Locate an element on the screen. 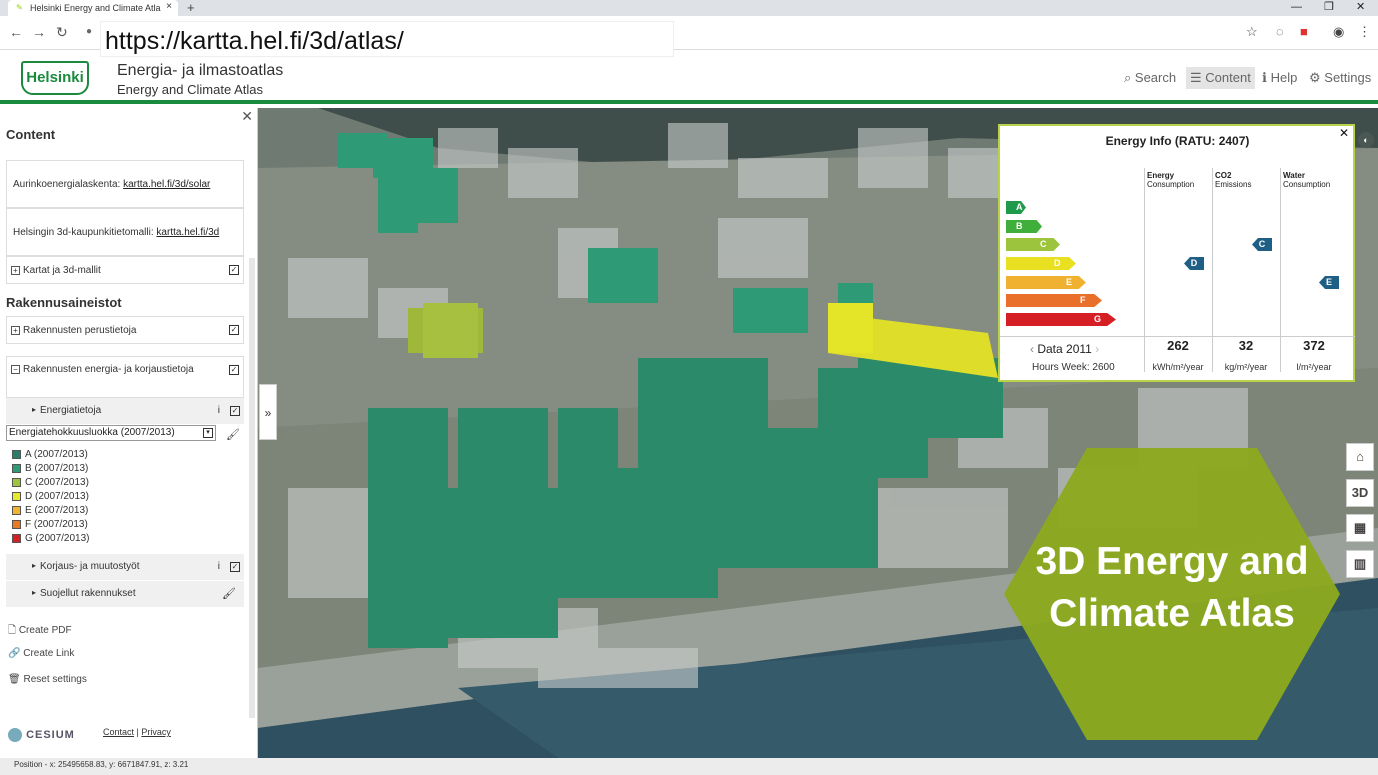 The width and height of the screenshot is (1378, 775). browser-tab: ✎ Helsinki Energy and Climate Atla × is located at coordinates (93, 8).